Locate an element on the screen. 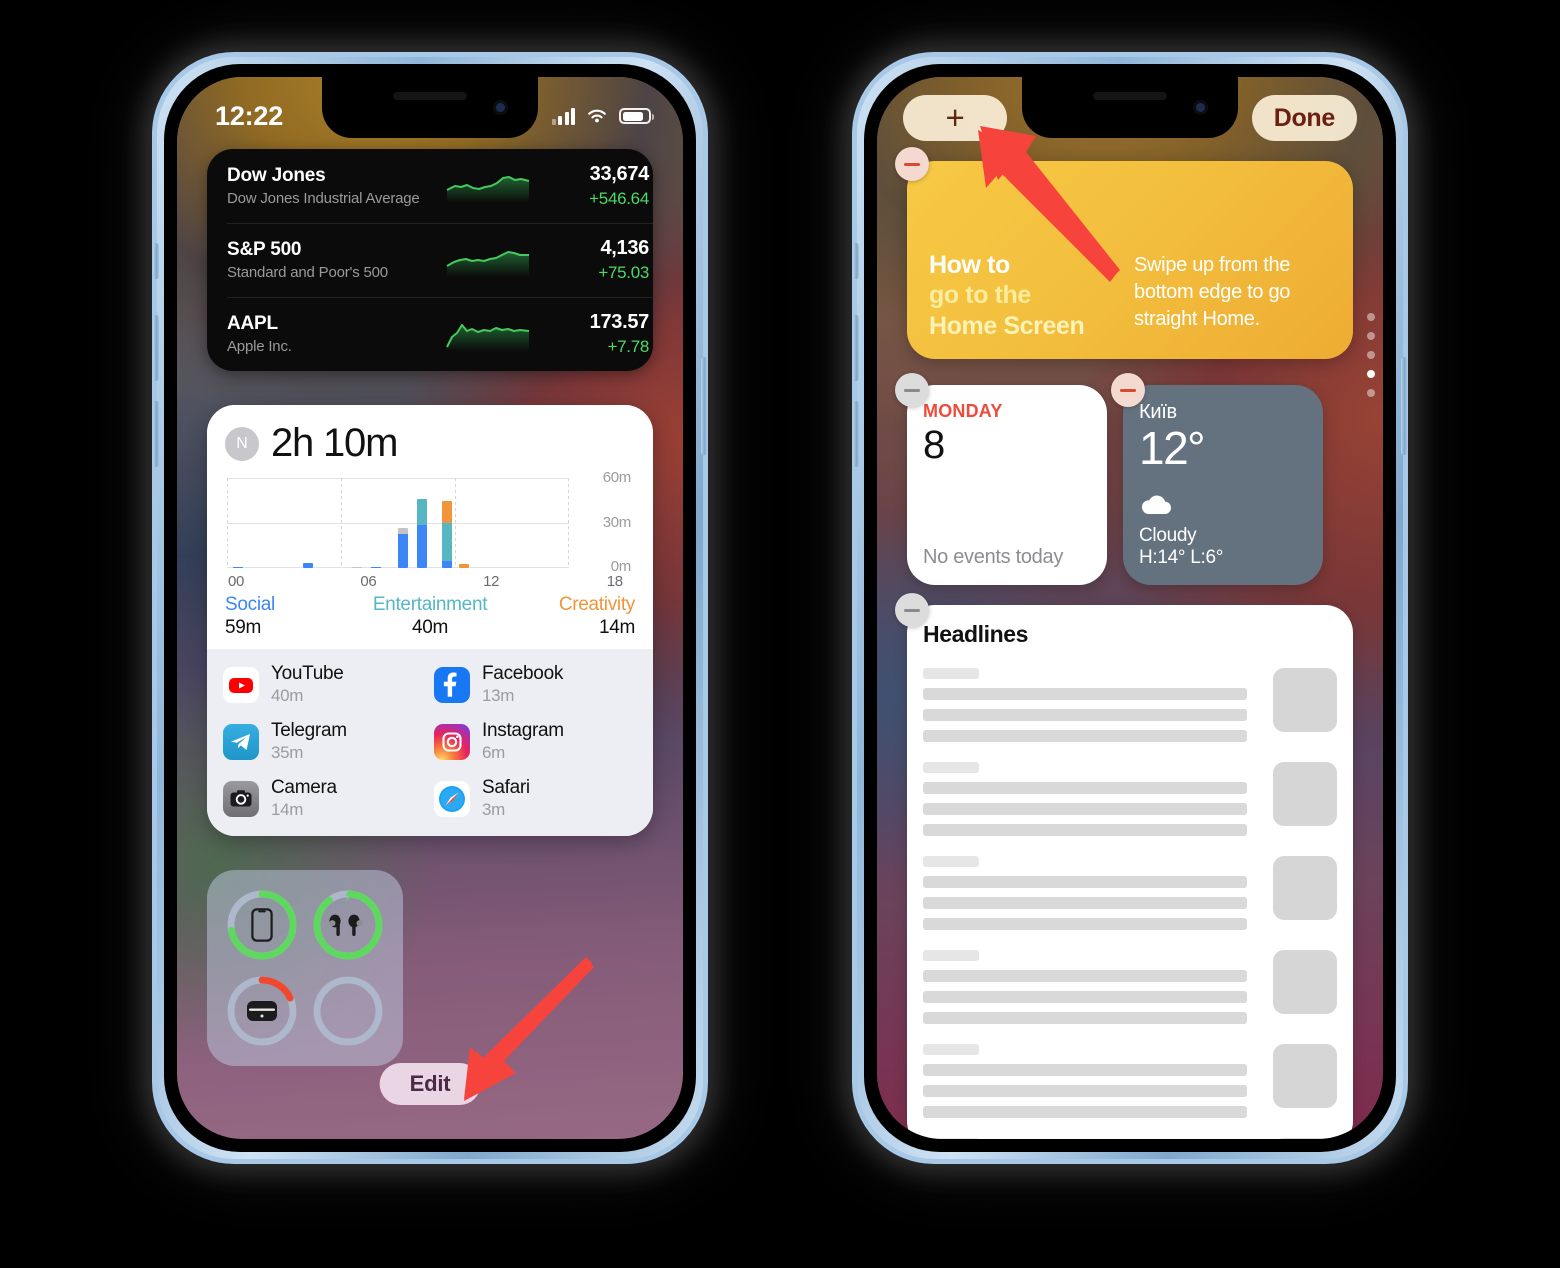 The height and width of the screenshot is (1268, 1560). power-button-left is located at coordinates (704, 406).